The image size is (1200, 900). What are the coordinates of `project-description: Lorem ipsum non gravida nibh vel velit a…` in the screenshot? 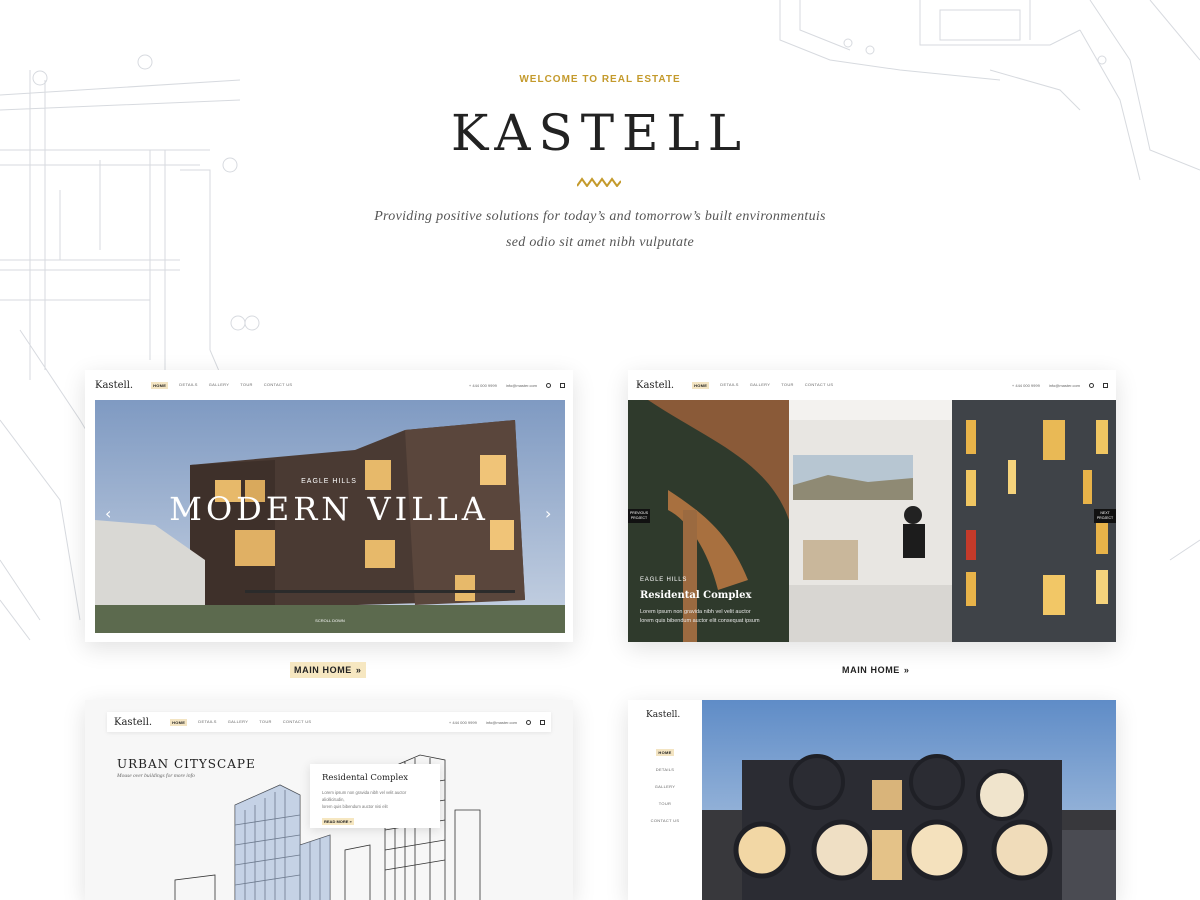 It's located at (700, 617).